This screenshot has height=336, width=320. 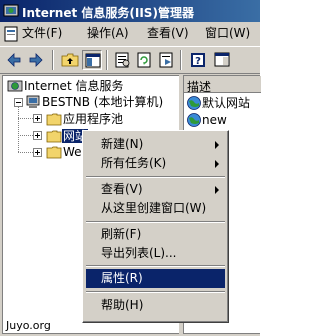 I want to click on action-pane-icon, so click(x=222, y=59).